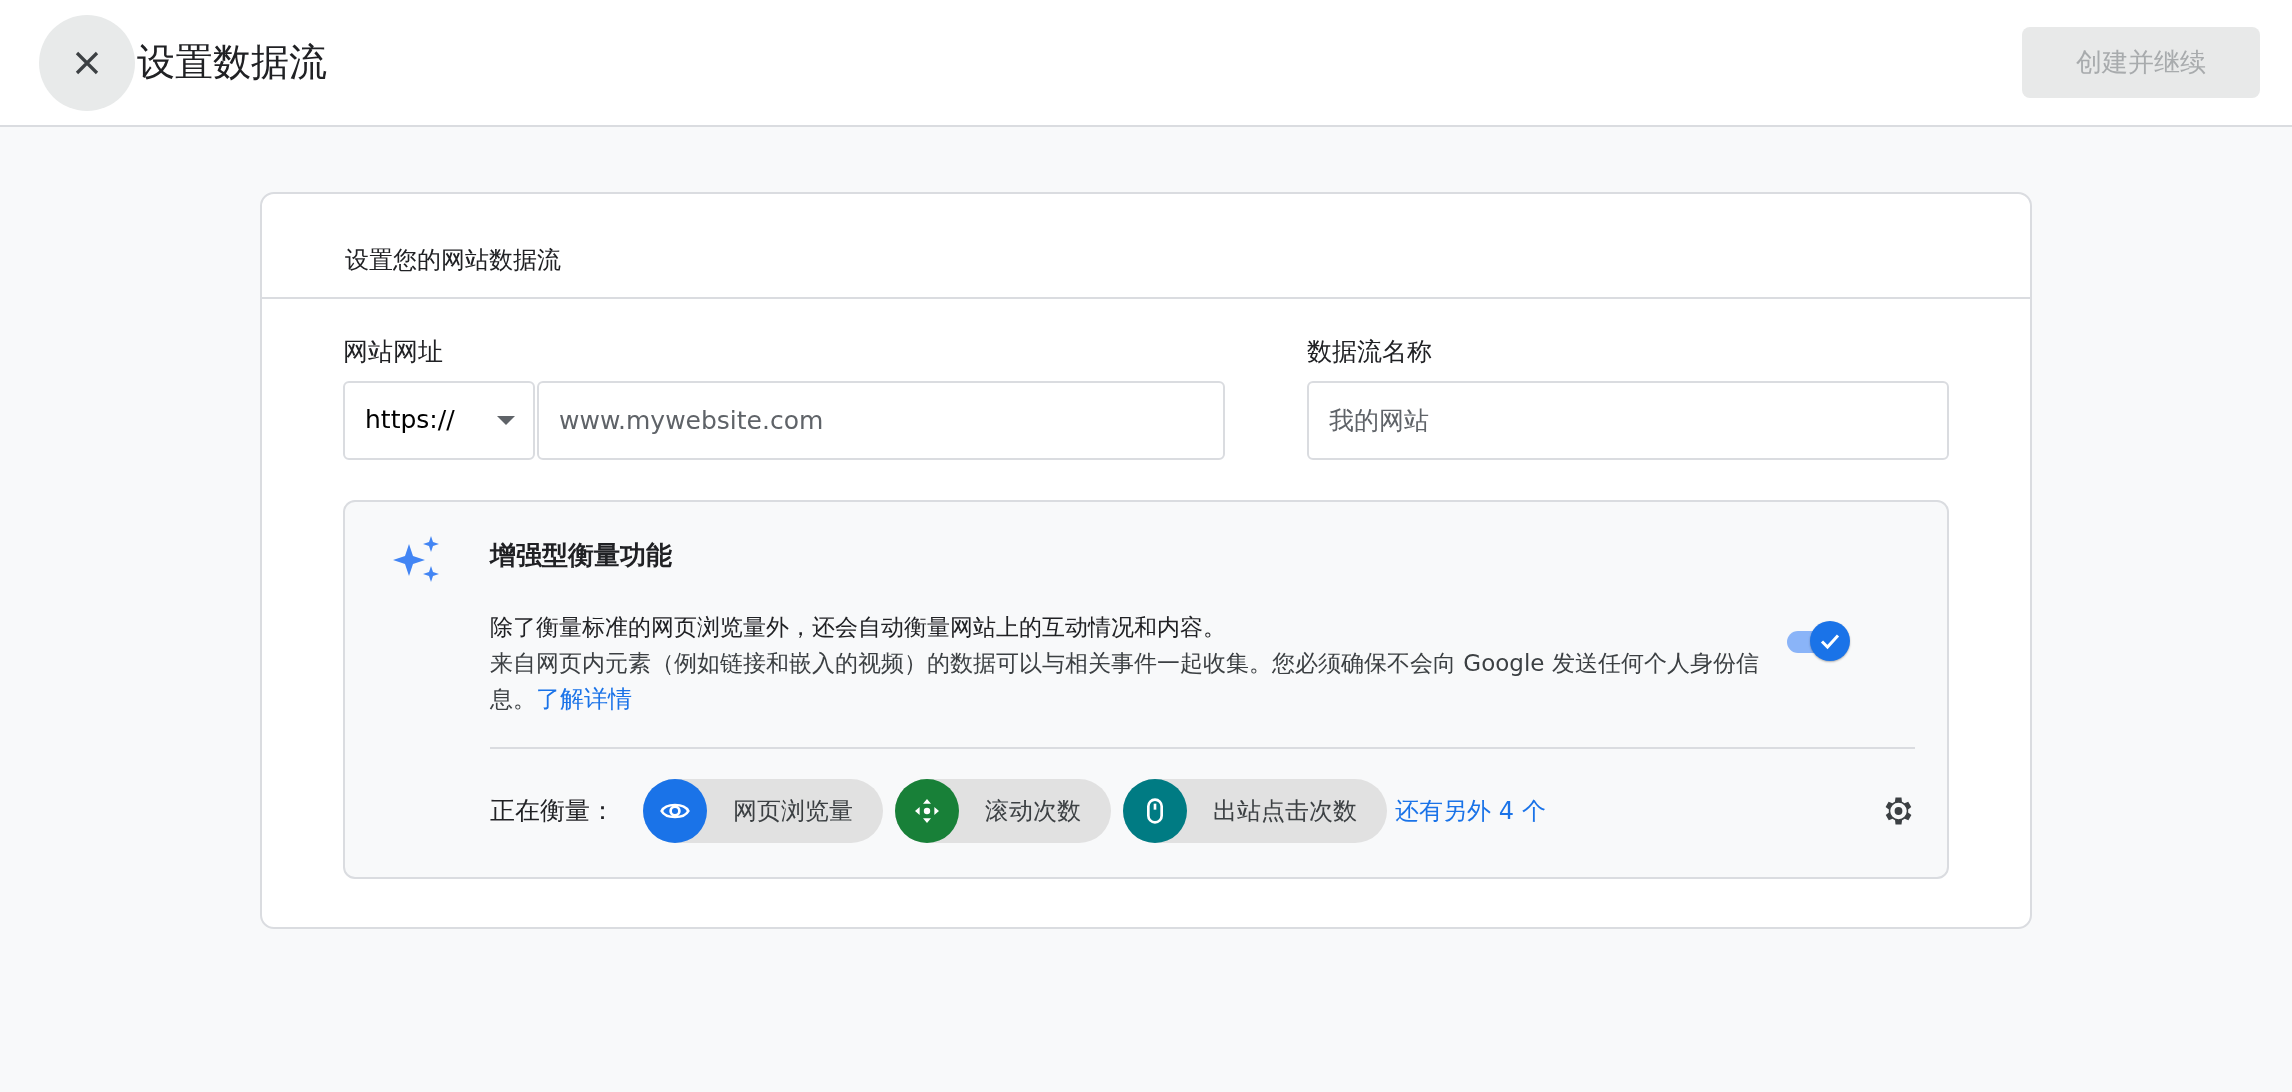 This screenshot has width=2292, height=1092. What do you see at coordinates (439, 420) in the screenshot?
I see `protocol-dropdown: https://` at bounding box center [439, 420].